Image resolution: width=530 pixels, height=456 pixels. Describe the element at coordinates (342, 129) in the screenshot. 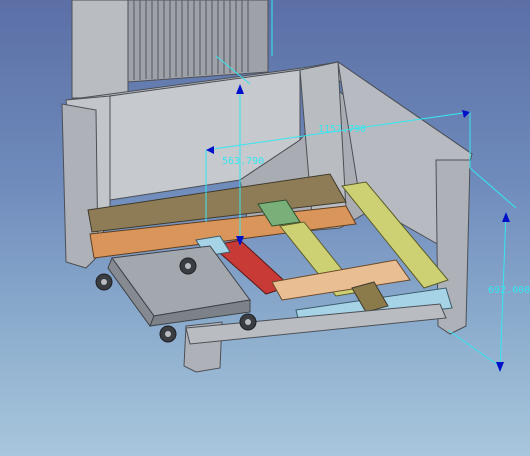

I see `dimension-label-width: 1157.790` at that location.